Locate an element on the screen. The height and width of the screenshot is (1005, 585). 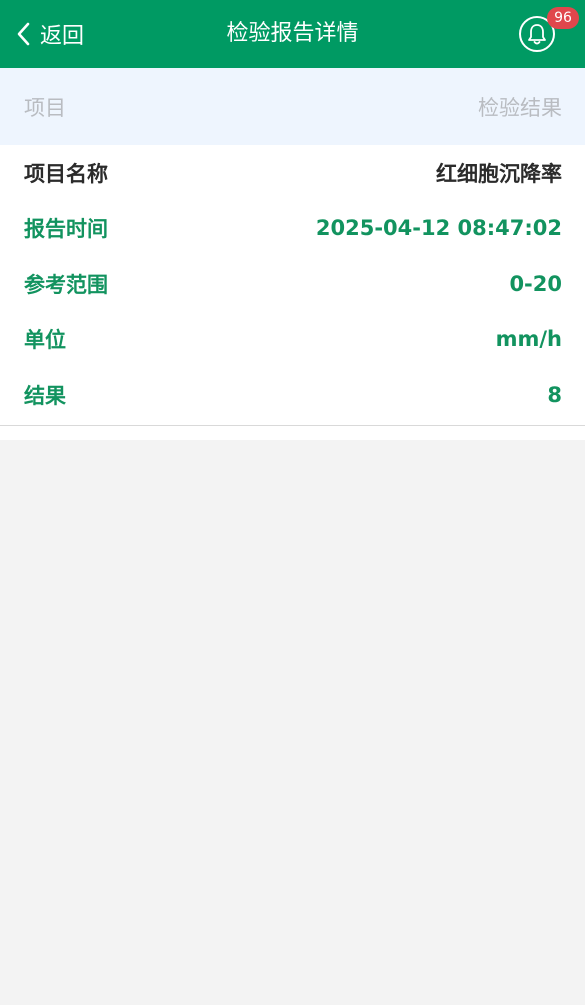
detail-value: 0-20 is located at coordinates (535, 283).